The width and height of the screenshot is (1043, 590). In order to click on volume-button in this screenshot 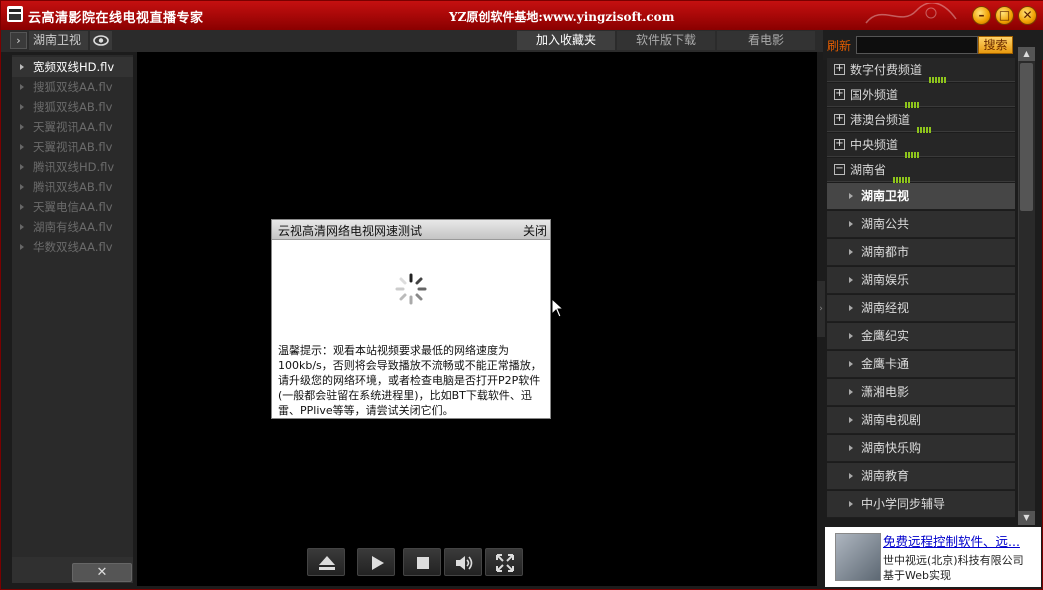, I will do `click(463, 562)`.